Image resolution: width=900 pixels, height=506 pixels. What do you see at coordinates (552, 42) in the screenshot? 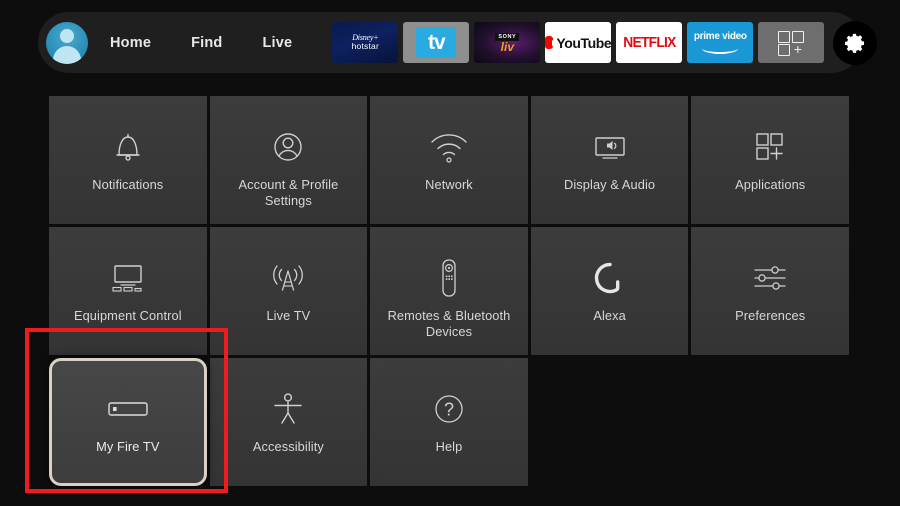
I see `youtube-play-icon` at bounding box center [552, 42].